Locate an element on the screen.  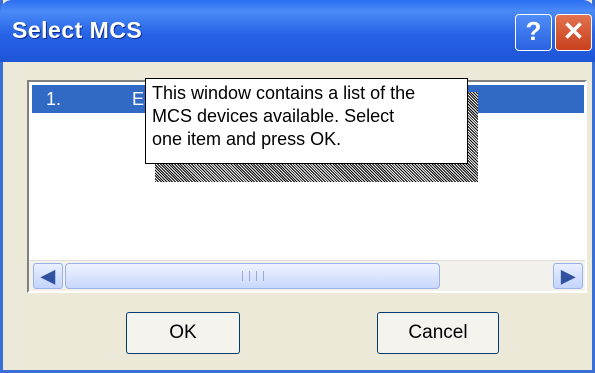
scroll-right-button: ▶ is located at coordinates (568, 276).